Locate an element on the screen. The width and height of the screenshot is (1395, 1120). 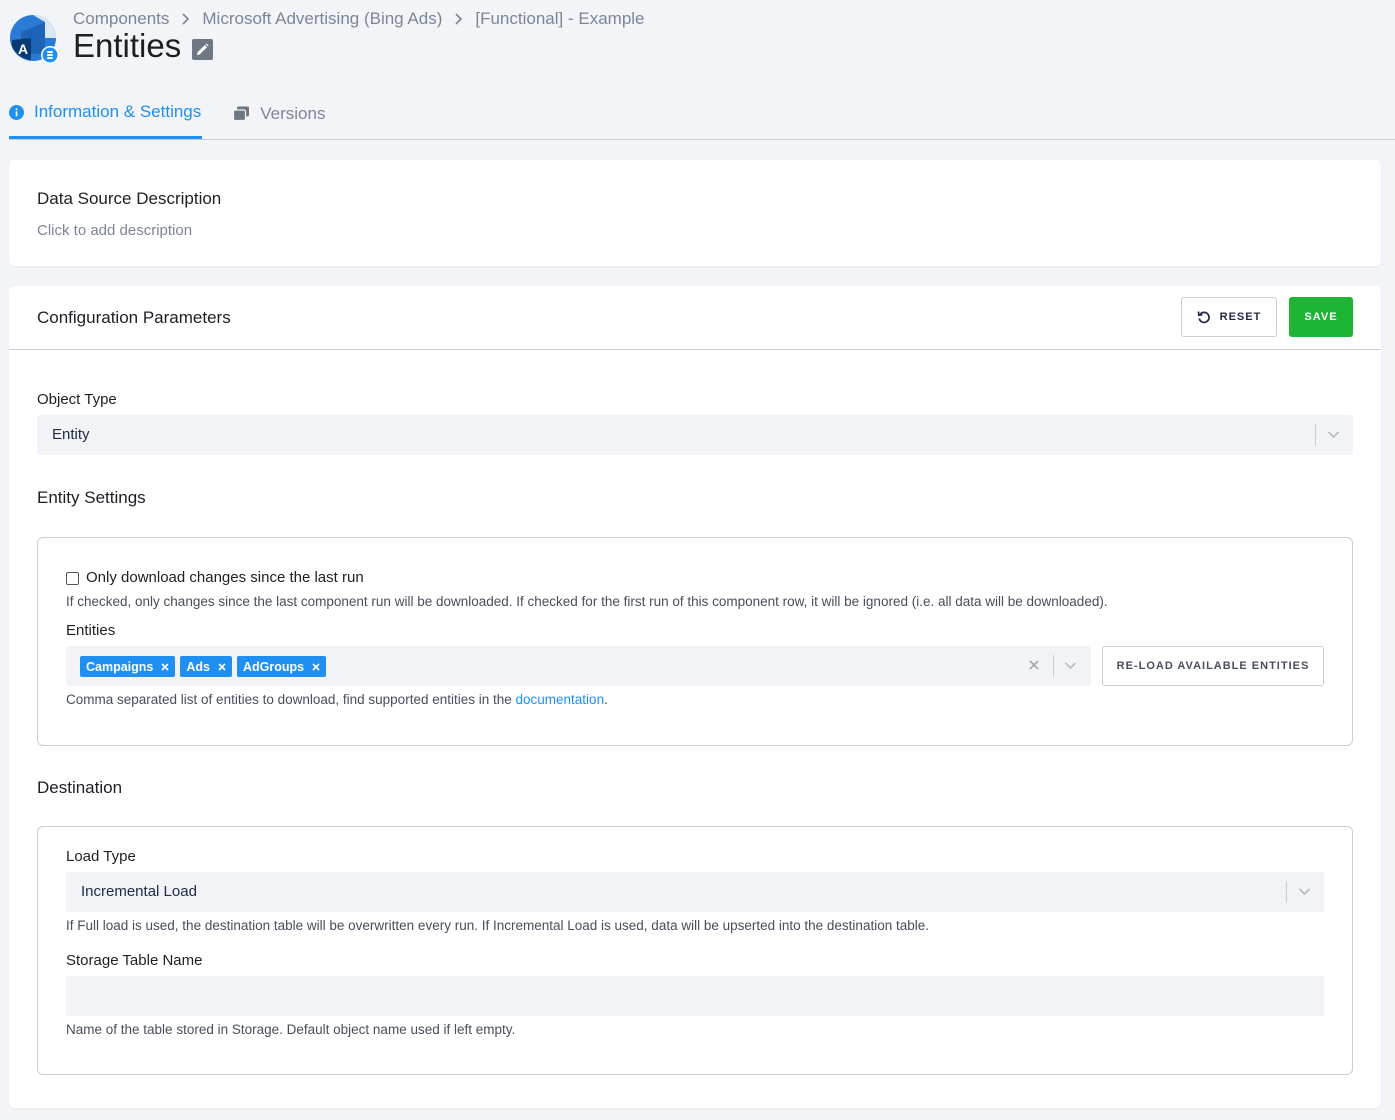
breadcrumb-item-component: Microsoft Advertising (Bing Ads) is located at coordinates (322, 19).